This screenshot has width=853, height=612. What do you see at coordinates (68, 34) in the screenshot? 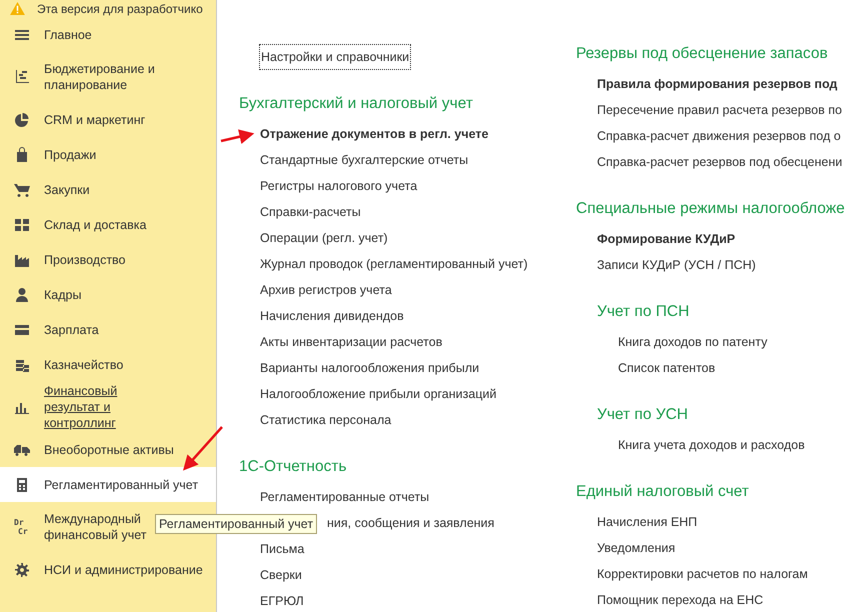
I see `sidebar-item: Главное` at bounding box center [68, 34].